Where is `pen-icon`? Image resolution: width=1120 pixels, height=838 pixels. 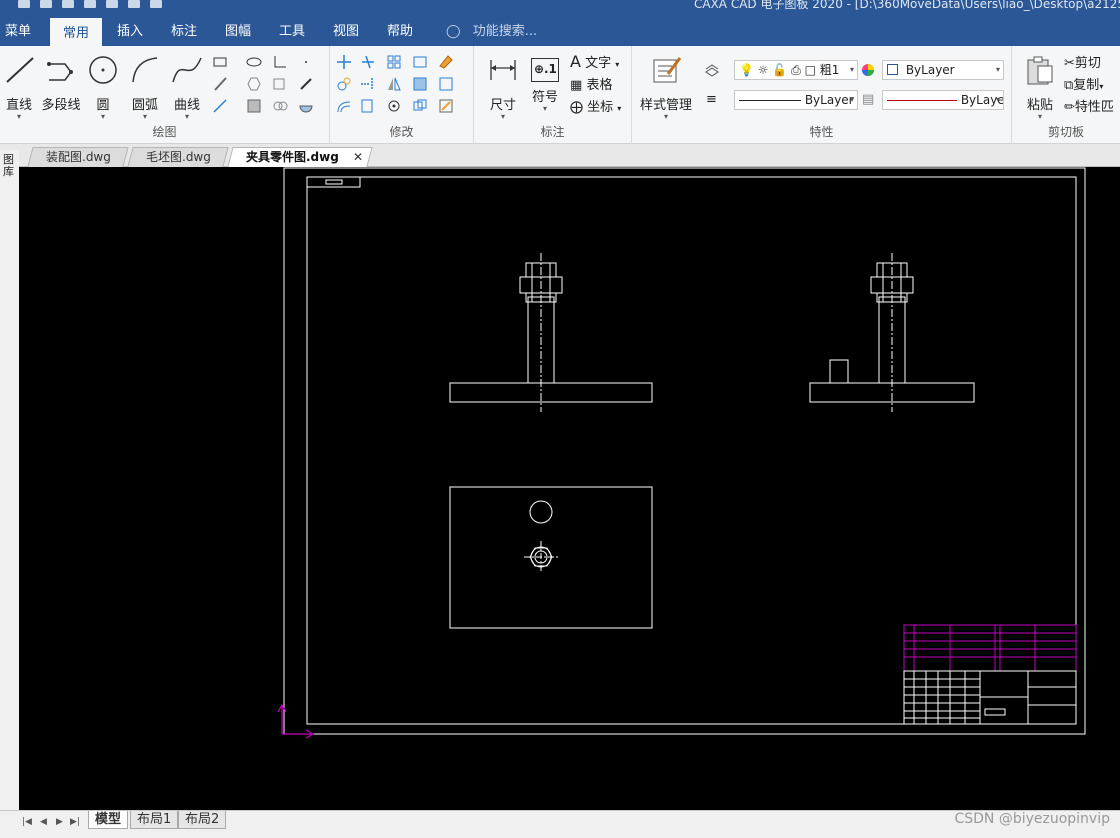
pen-icon is located at coordinates (306, 84).